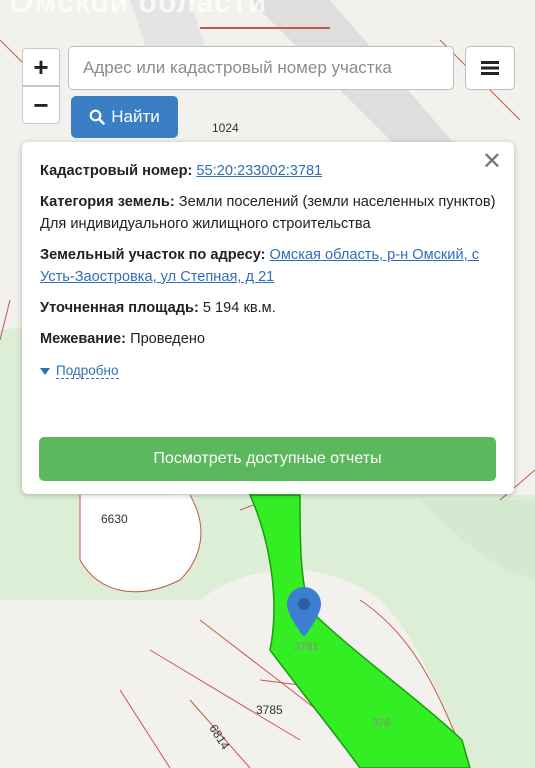 This screenshot has width=535, height=768. What do you see at coordinates (114, 519) in the screenshot?
I see `parcel-label: 6630` at bounding box center [114, 519].